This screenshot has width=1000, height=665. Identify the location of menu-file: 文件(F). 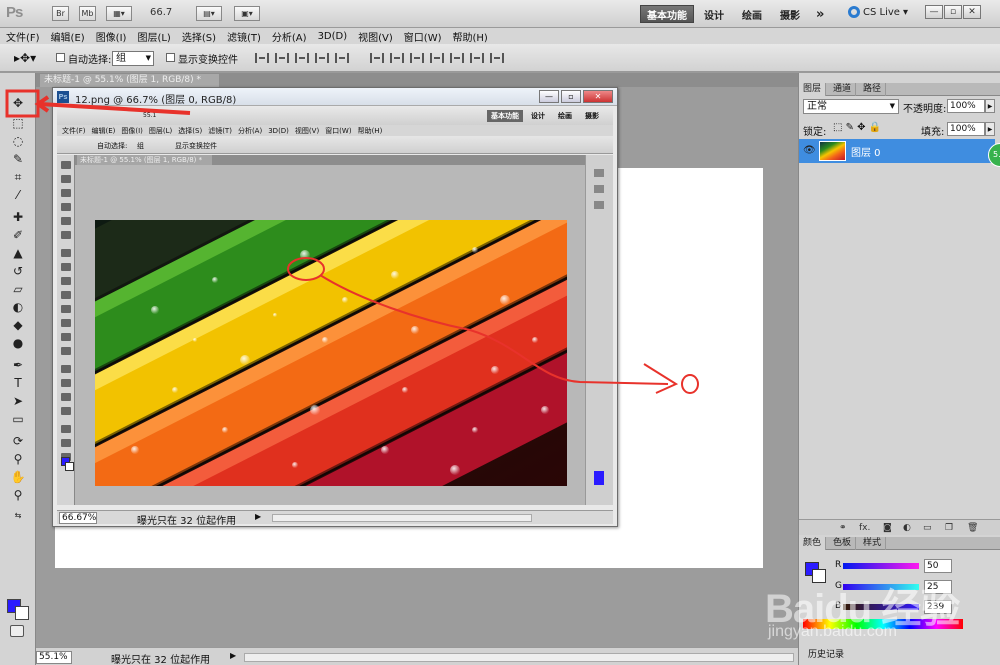
(23, 36).